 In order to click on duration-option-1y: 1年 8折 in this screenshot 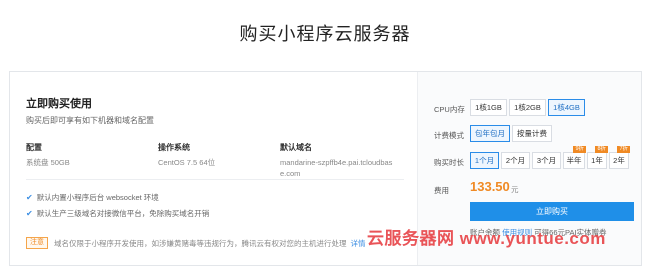, I will do `click(597, 157)`.